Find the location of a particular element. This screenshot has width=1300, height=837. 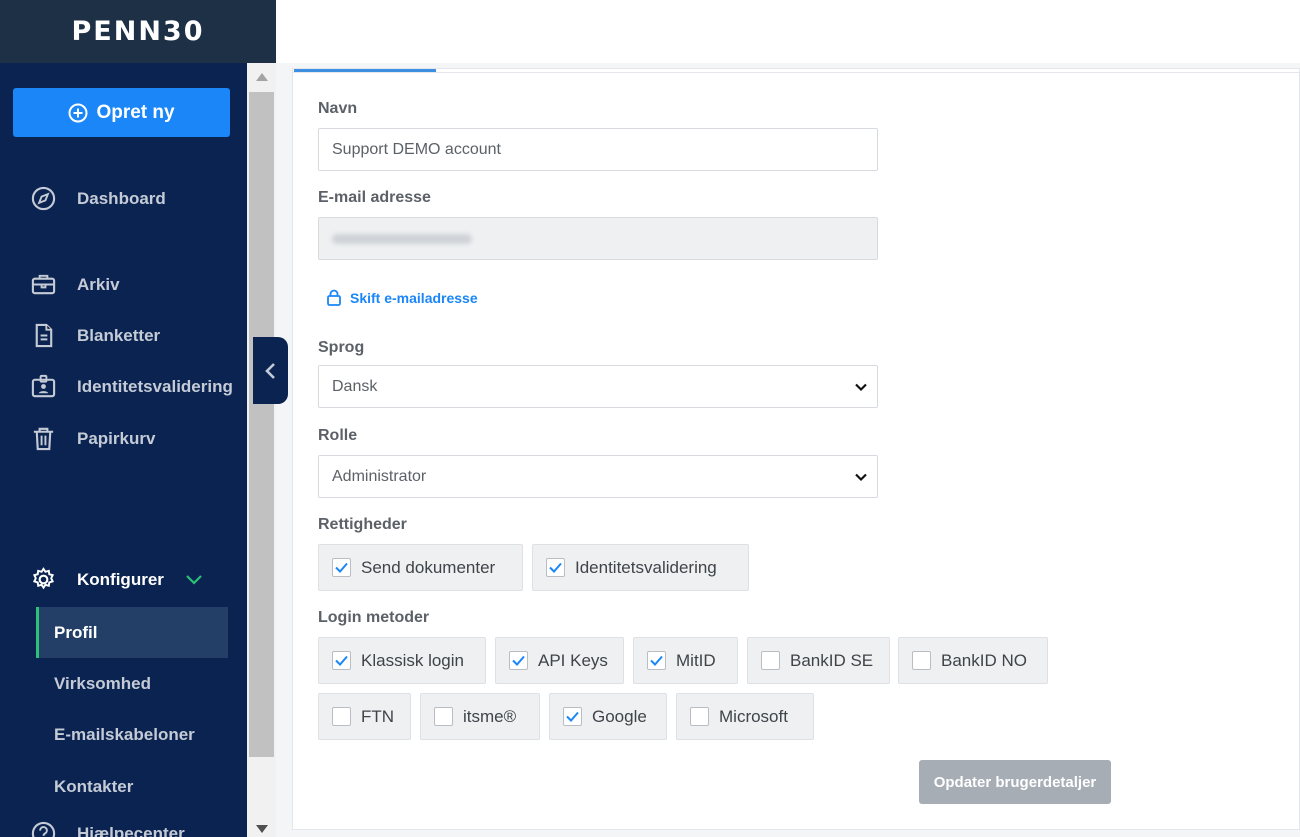

change-email-link: Skift e-mailadresse is located at coordinates (402, 297).